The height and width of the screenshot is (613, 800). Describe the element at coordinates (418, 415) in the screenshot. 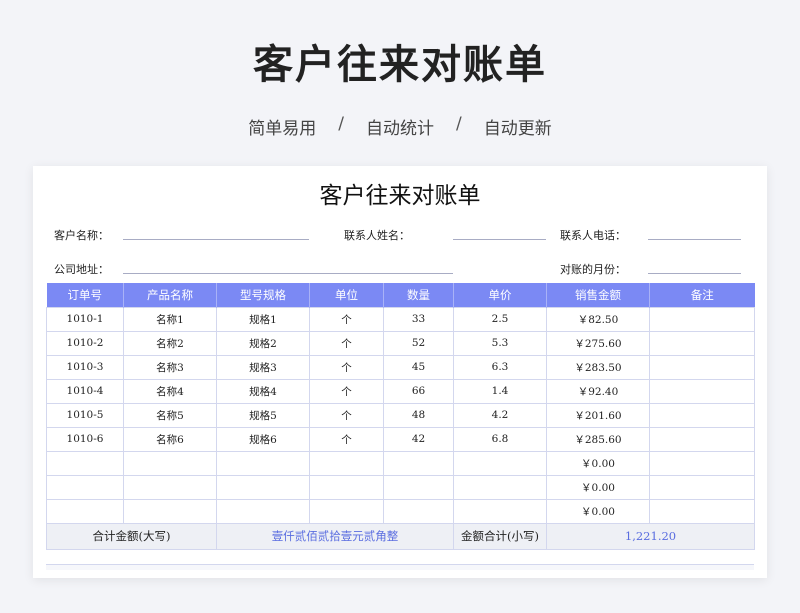

I see `table-cell: 48` at that location.